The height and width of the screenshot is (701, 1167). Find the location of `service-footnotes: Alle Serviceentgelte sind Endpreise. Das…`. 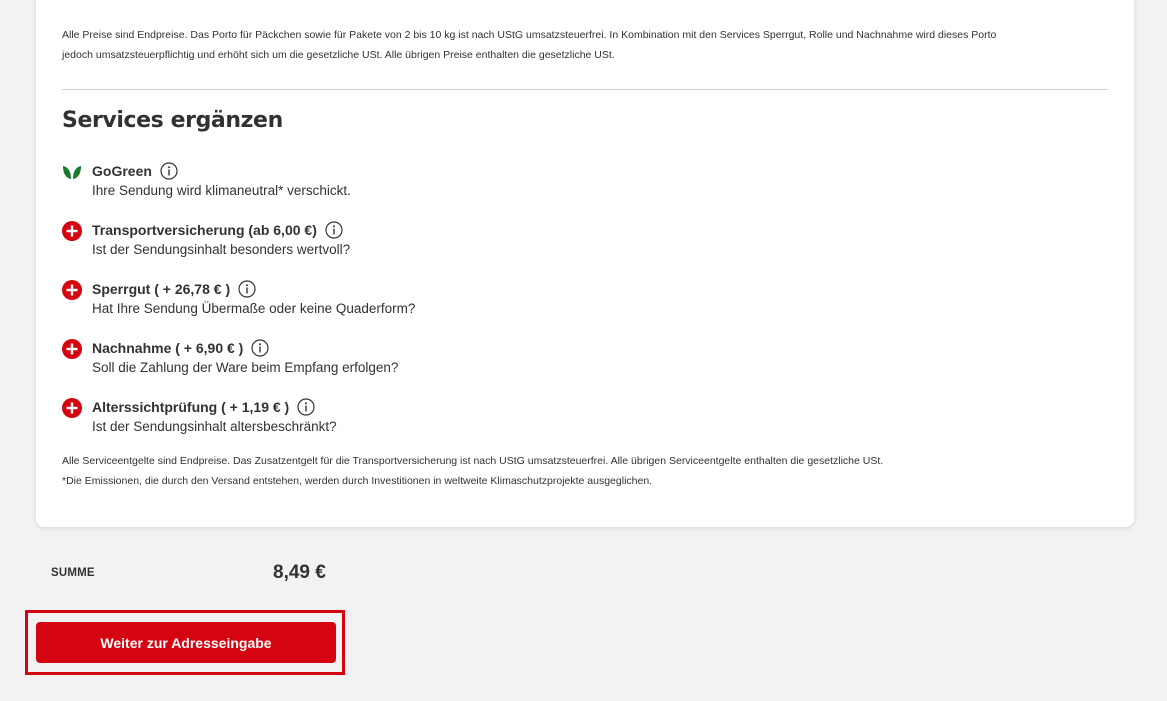

service-footnotes: Alle Serviceentgelte sind Endpreise. Das… is located at coordinates (472, 471).